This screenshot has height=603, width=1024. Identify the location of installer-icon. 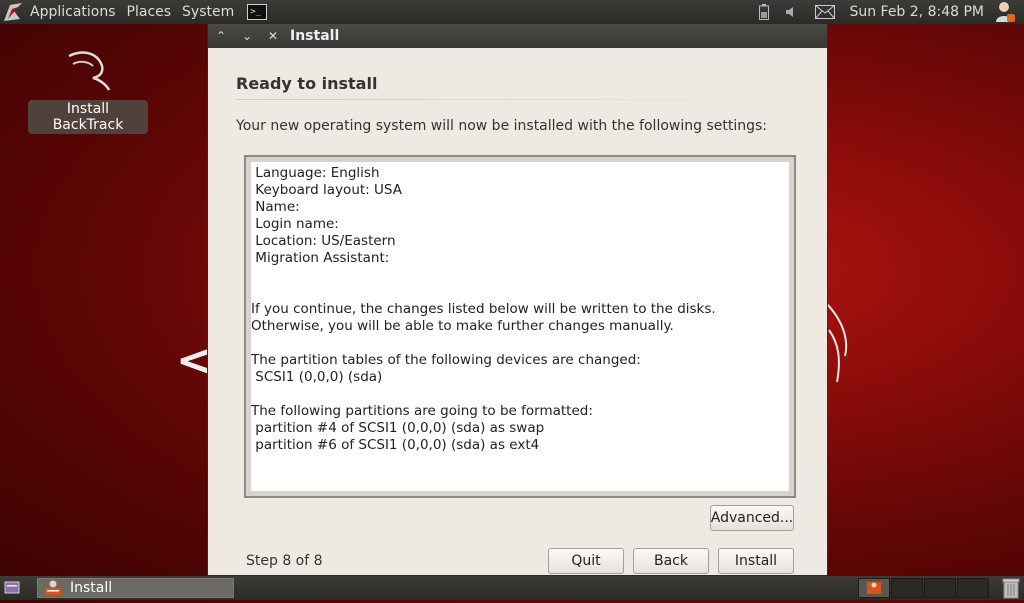
(53, 587).